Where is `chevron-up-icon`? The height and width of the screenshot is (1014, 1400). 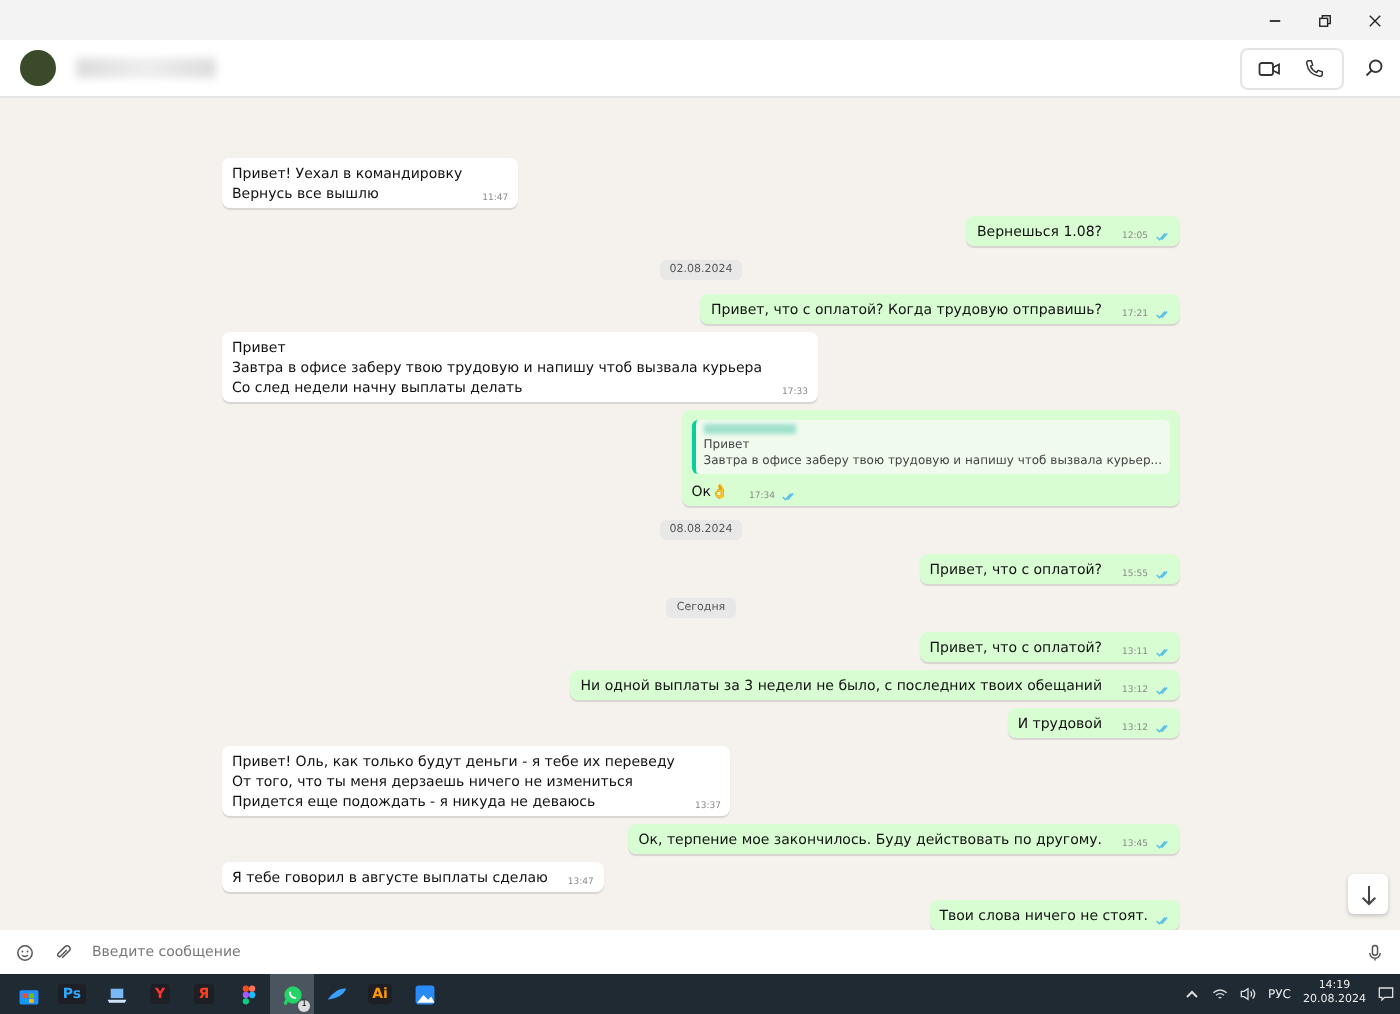 chevron-up-icon is located at coordinates (1192, 994).